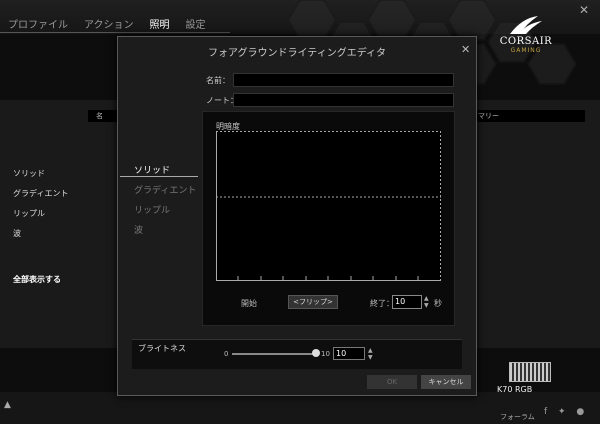  Describe the element at coordinates (325, 354) in the screenshot. I see `brightness-max: 10` at that location.